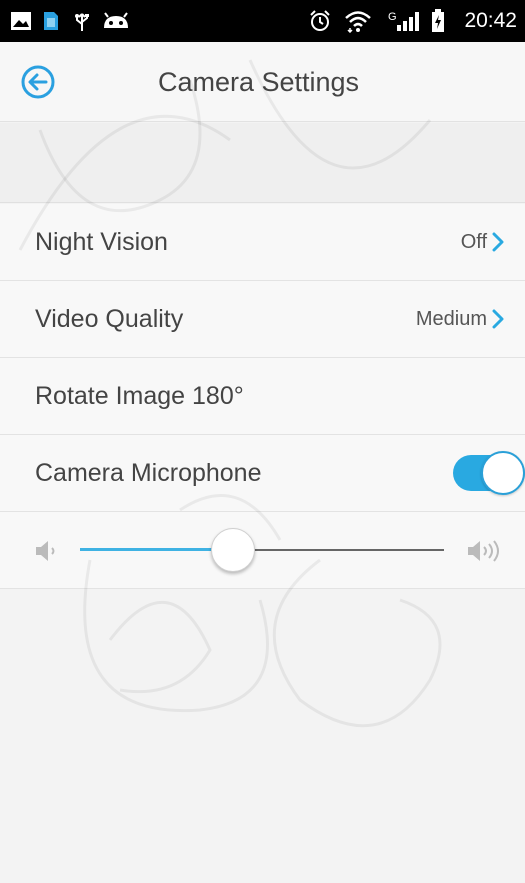  Describe the element at coordinates (262, 550) in the screenshot. I see `microphone-volume-row` at that location.